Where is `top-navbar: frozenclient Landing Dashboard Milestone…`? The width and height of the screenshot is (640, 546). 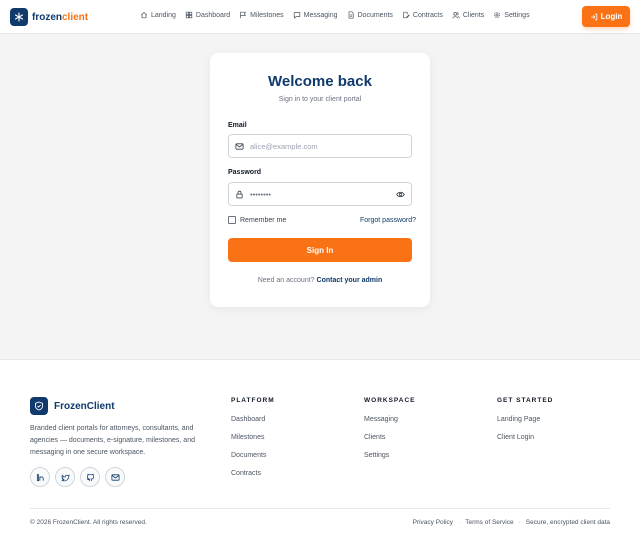
top-navbar: frozenclient Landing Dashboard Milestone… is located at coordinates (320, 17).